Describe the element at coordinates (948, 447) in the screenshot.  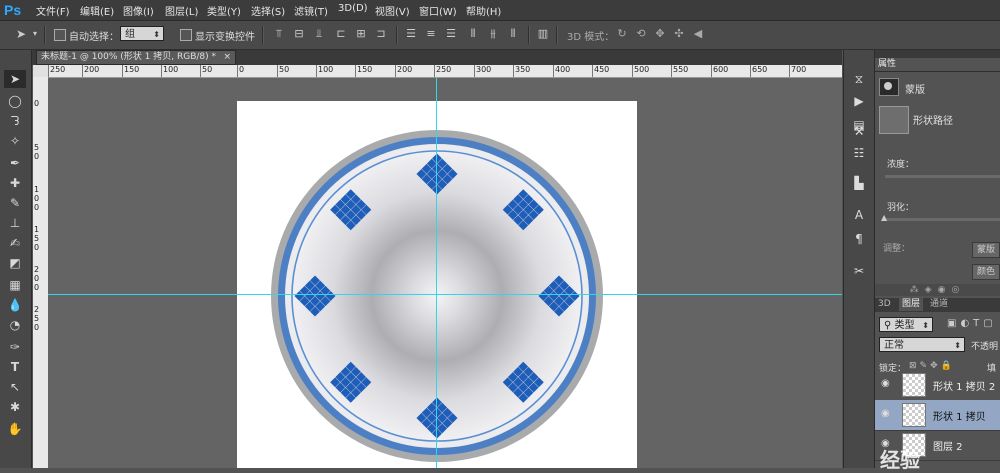
I see `layer-name: 图层 2` at that location.